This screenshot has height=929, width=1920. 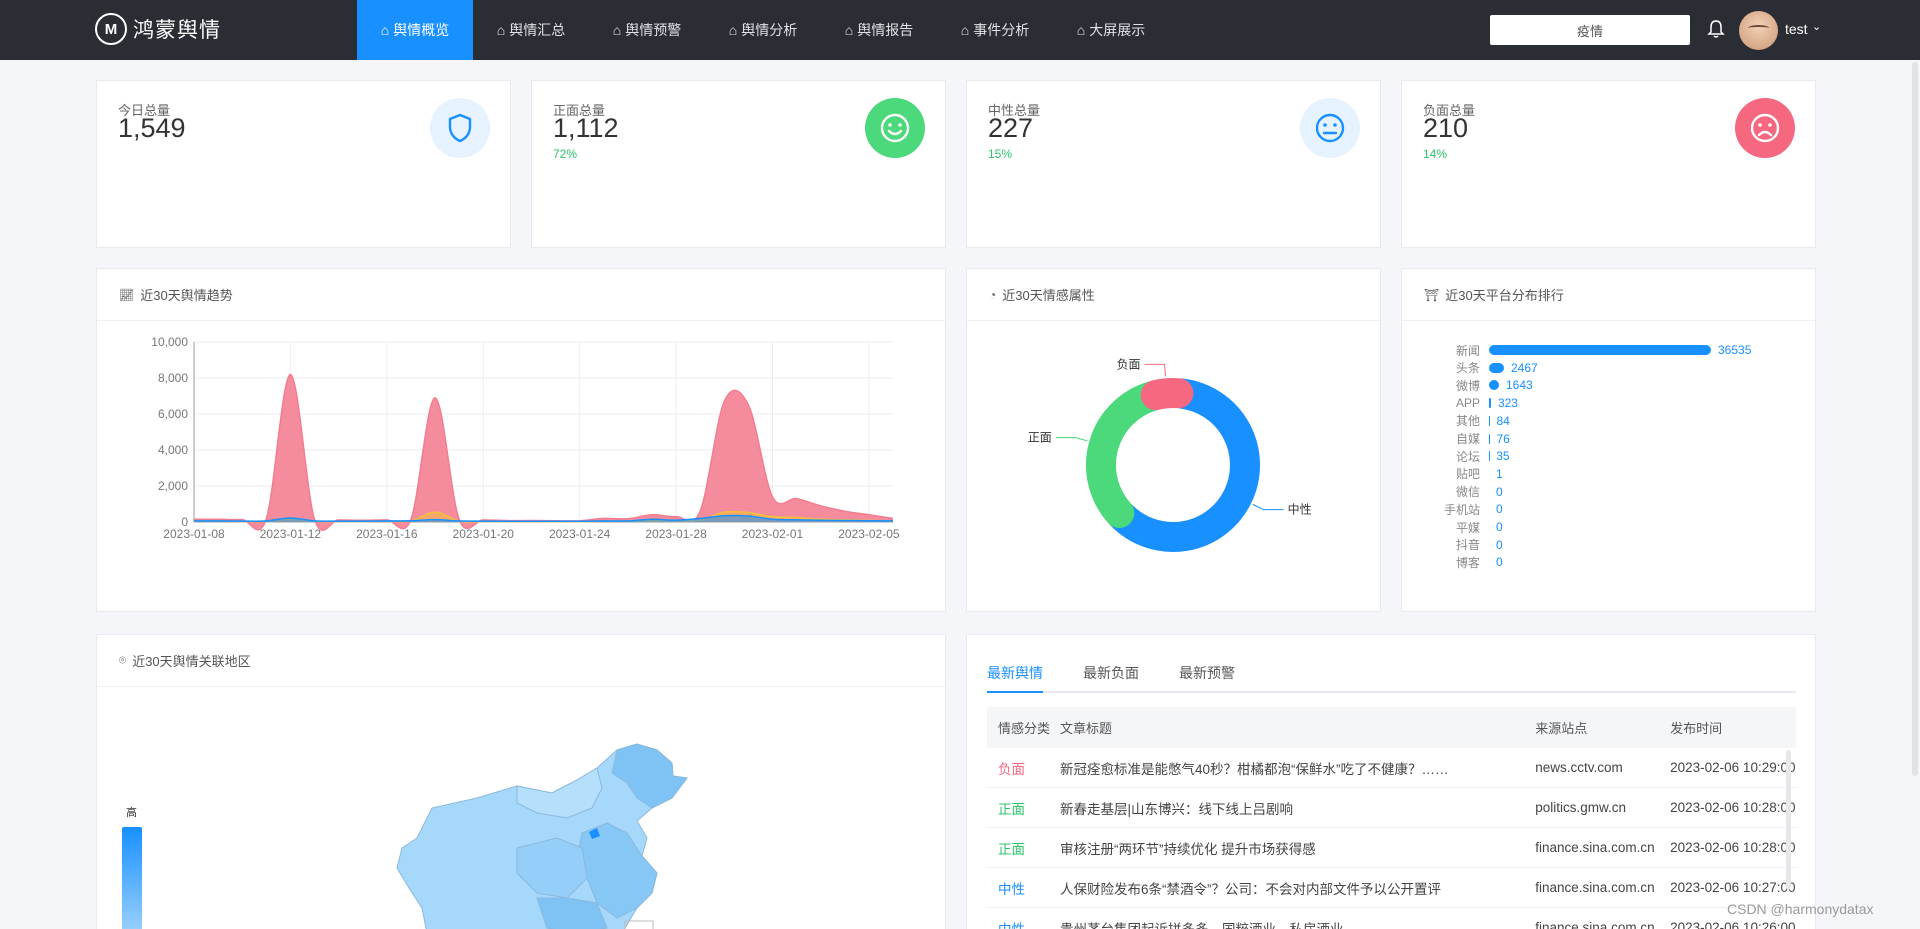 What do you see at coordinates (169, 342) in the screenshot?
I see `y-tick-label: 10,000` at bounding box center [169, 342].